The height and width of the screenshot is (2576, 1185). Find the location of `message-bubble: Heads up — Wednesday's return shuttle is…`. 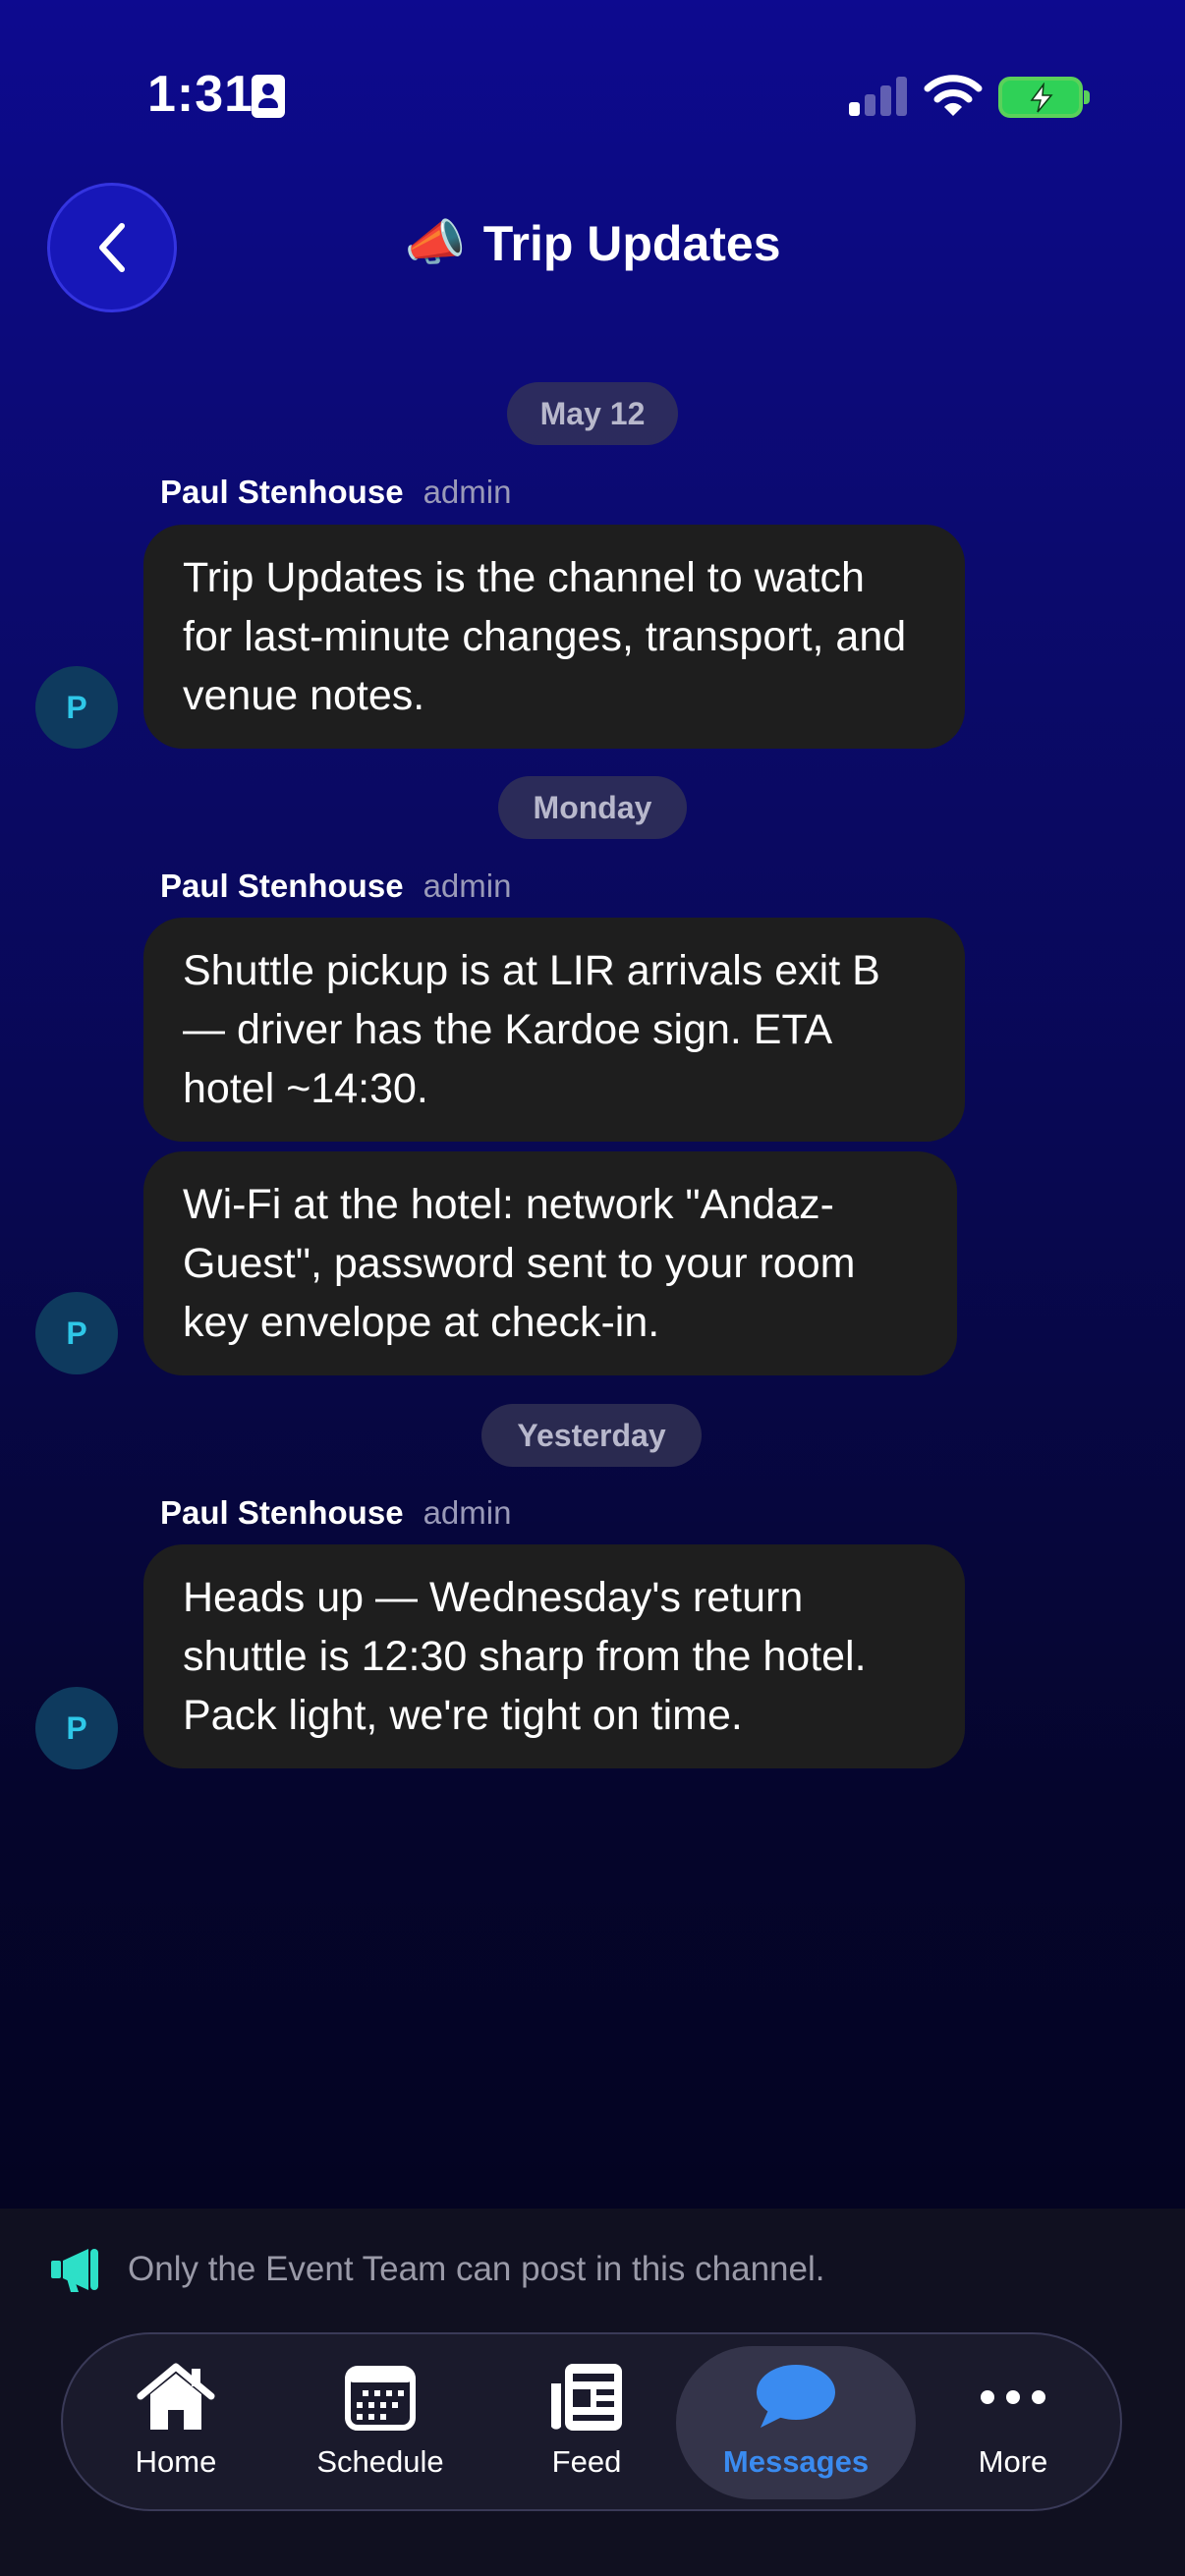

message-bubble: Heads up — Wednesday's return shuttle is… is located at coordinates (554, 1656).